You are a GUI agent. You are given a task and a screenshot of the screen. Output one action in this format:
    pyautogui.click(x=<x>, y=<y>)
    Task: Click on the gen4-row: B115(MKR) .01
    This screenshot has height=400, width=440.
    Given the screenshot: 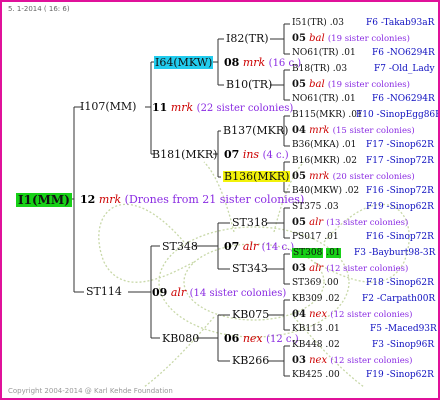 What is the action you would take?
    pyautogui.click(x=327, y=115)
    